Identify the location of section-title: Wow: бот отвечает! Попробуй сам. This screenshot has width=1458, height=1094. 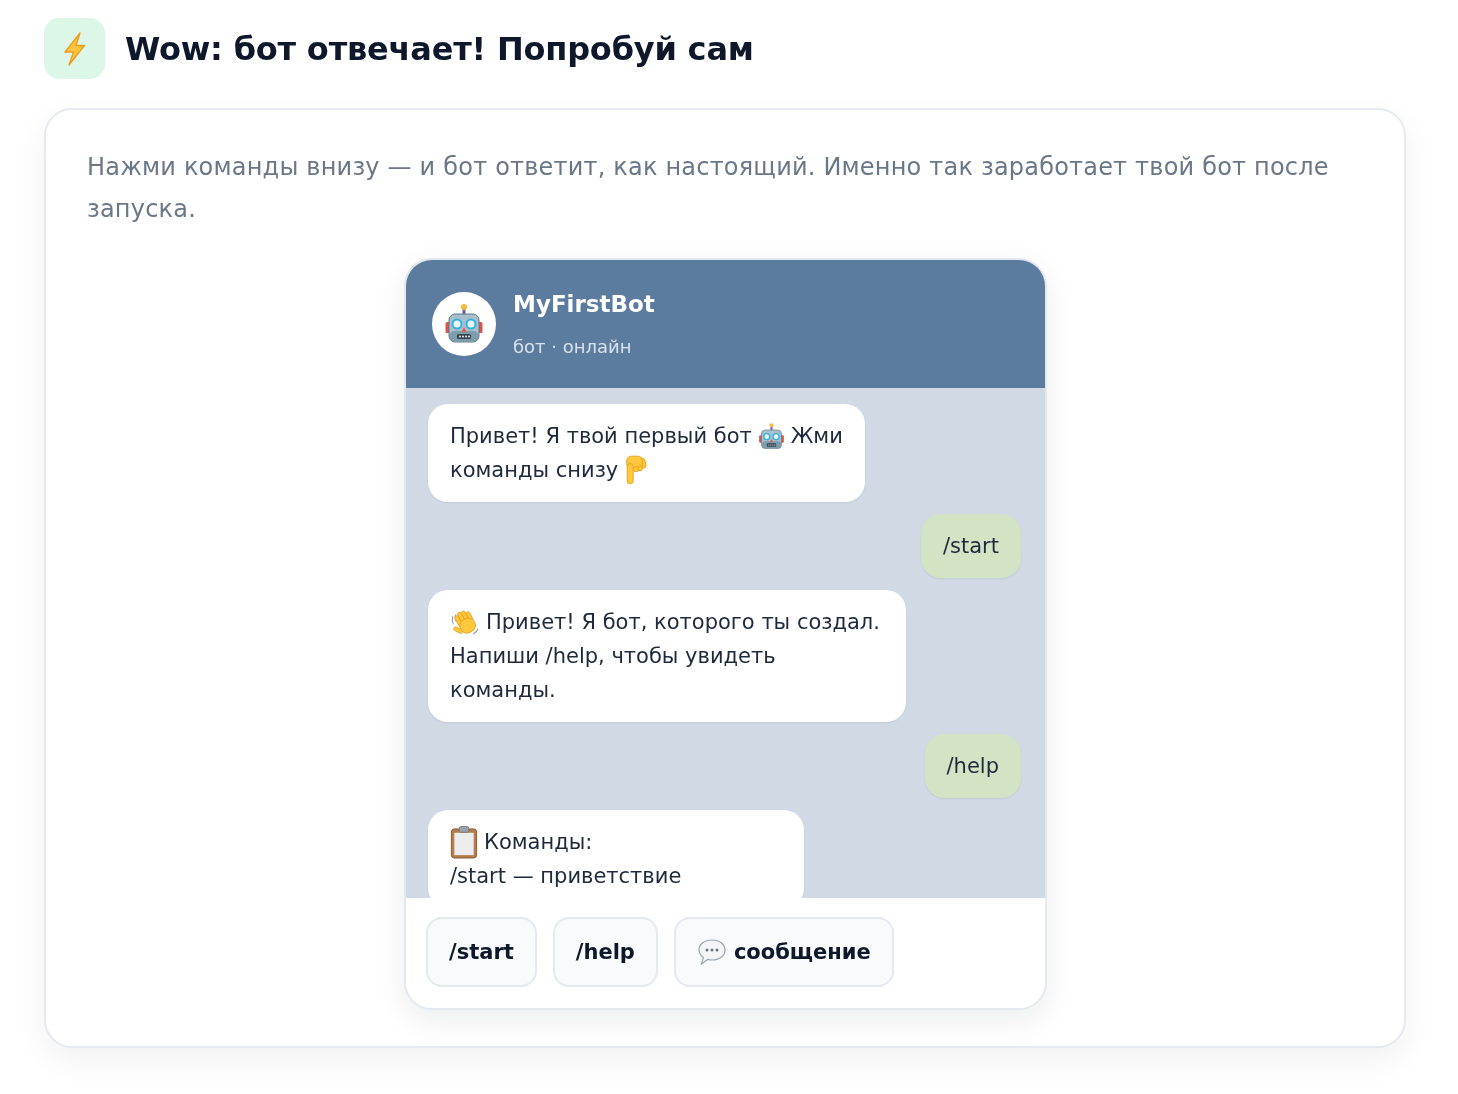
(439, 48).